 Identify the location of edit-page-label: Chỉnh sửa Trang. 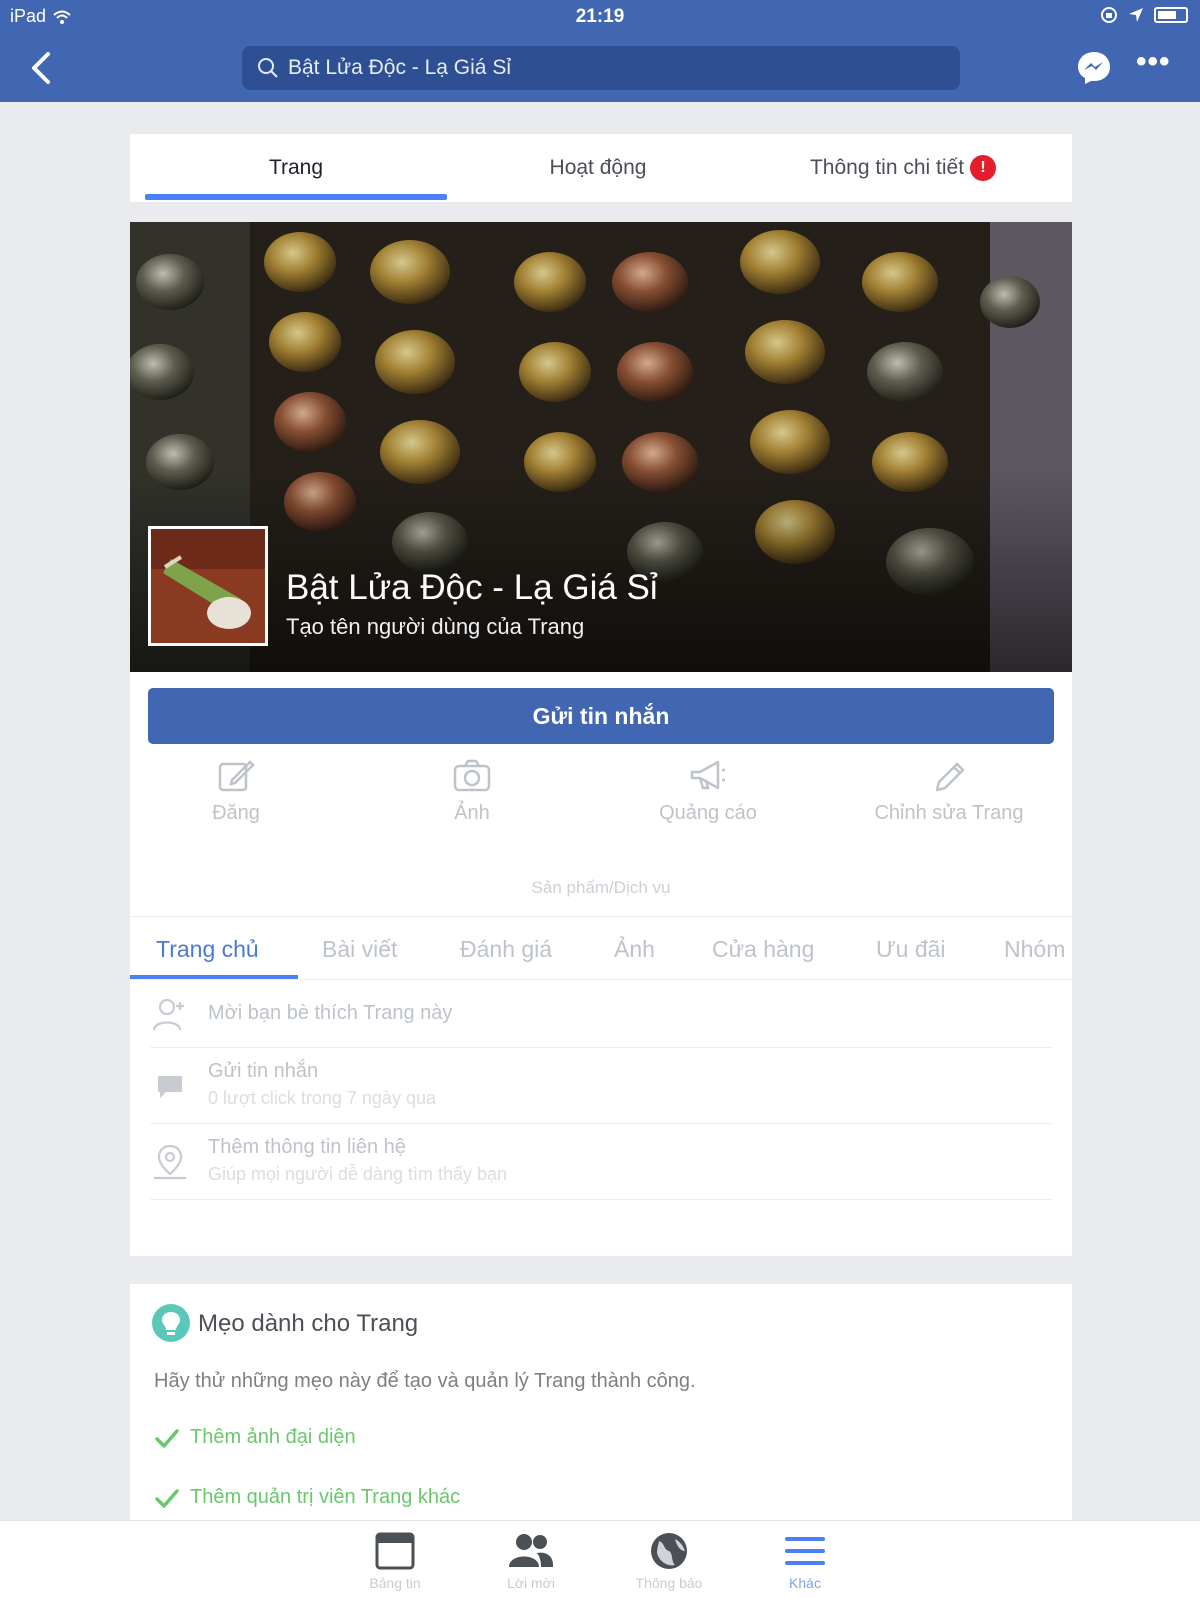
(949, 813).